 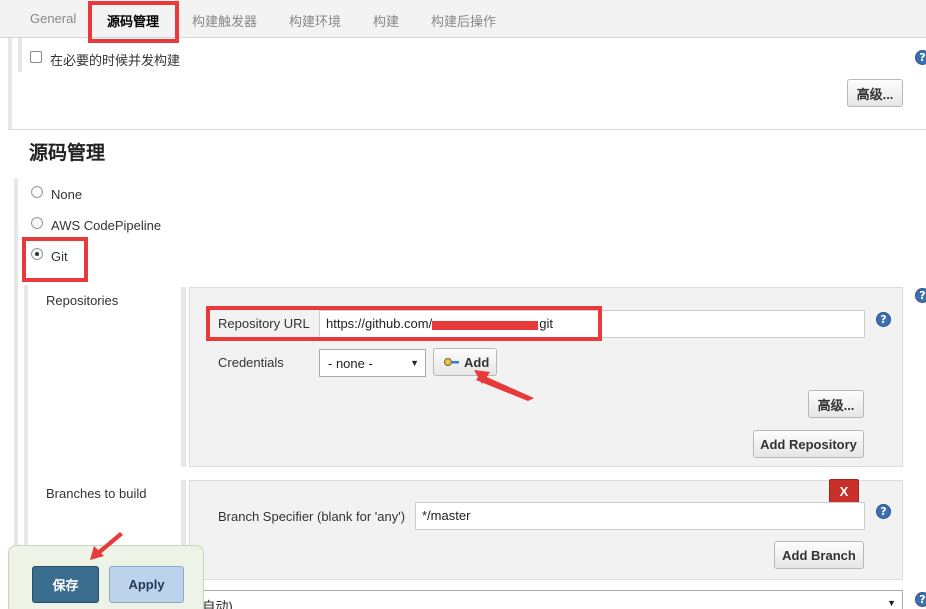 What do you see at coordinates (251, 362) in the screenshot?
I see `credentials-label: Credentials` at bounding box center [251, 362].